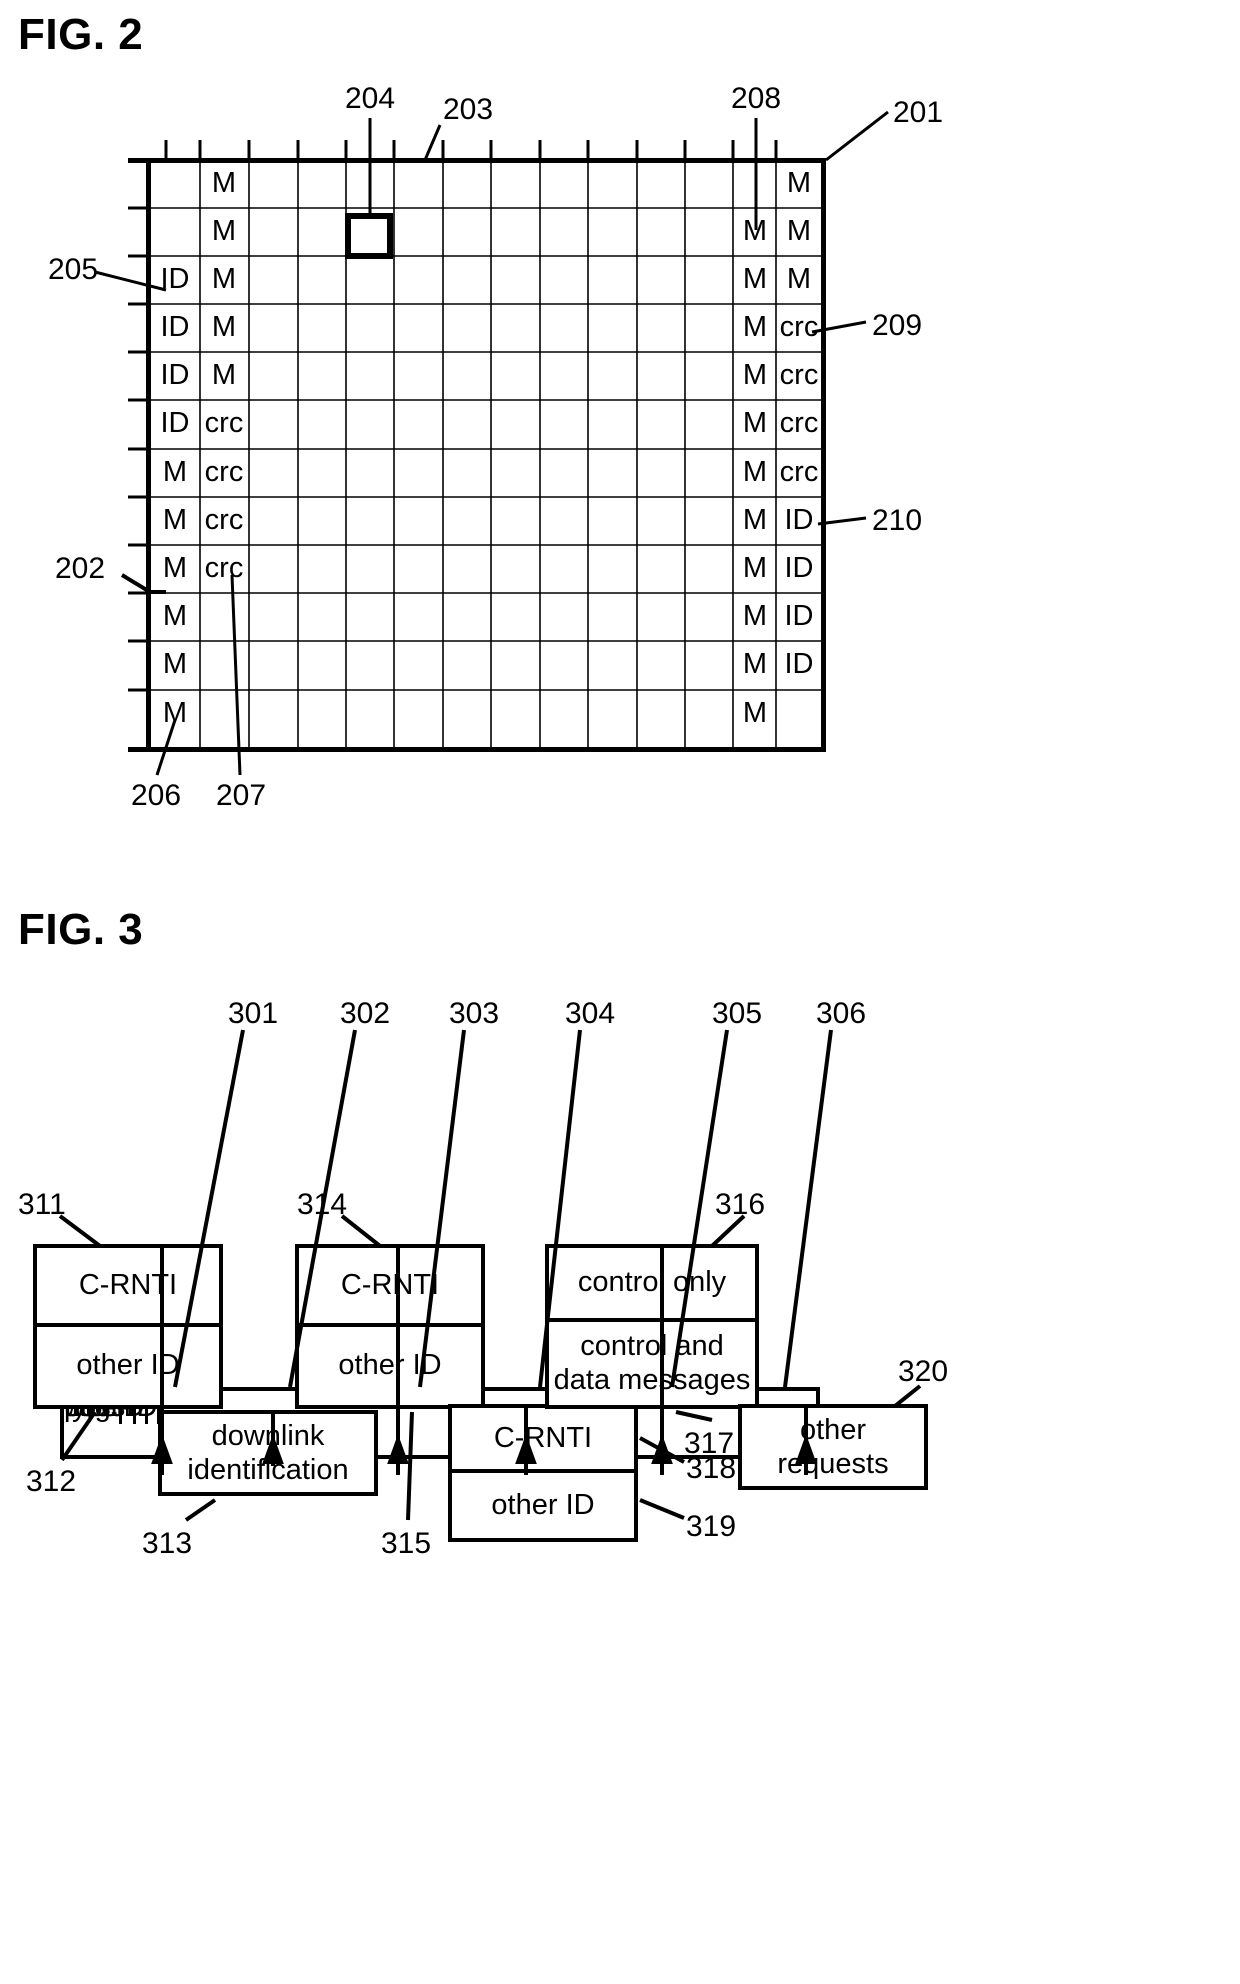  I want to click on fig2-cell-c12-r8: ID, so click(799, 520).